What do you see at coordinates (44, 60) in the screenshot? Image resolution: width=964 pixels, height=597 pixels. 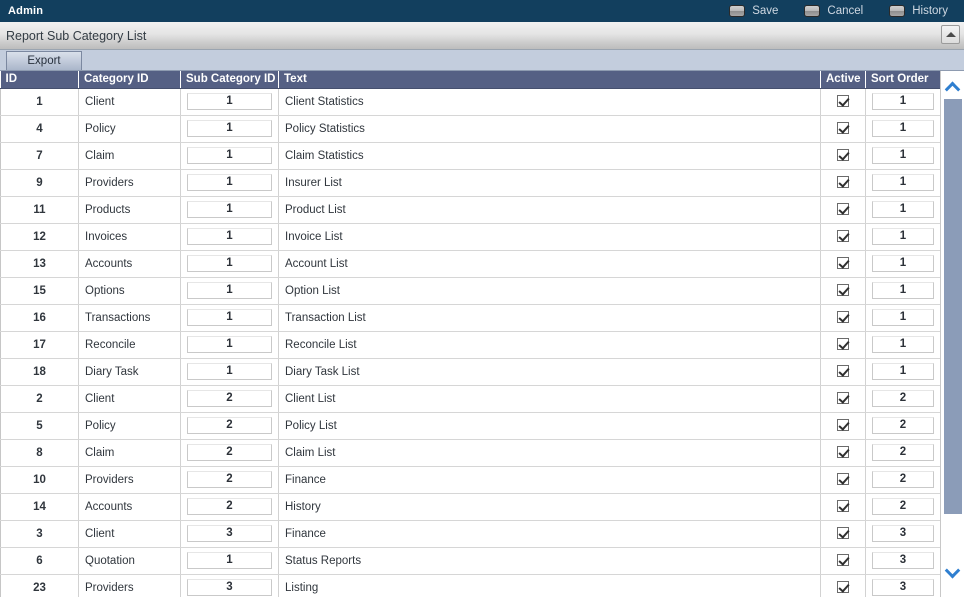 I see `export-button: Export` at bounding box center [44, 60].